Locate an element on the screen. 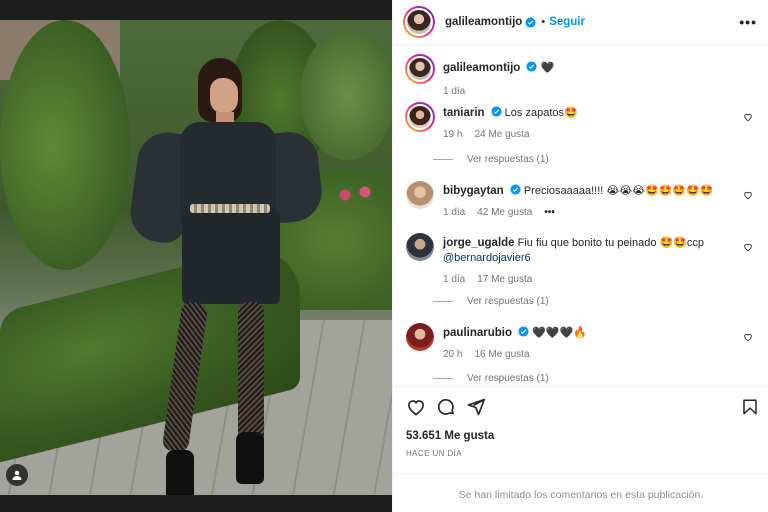 This screenshot has width=768, height=512. caption-time: 1 día is located at coordinates (454, 91).